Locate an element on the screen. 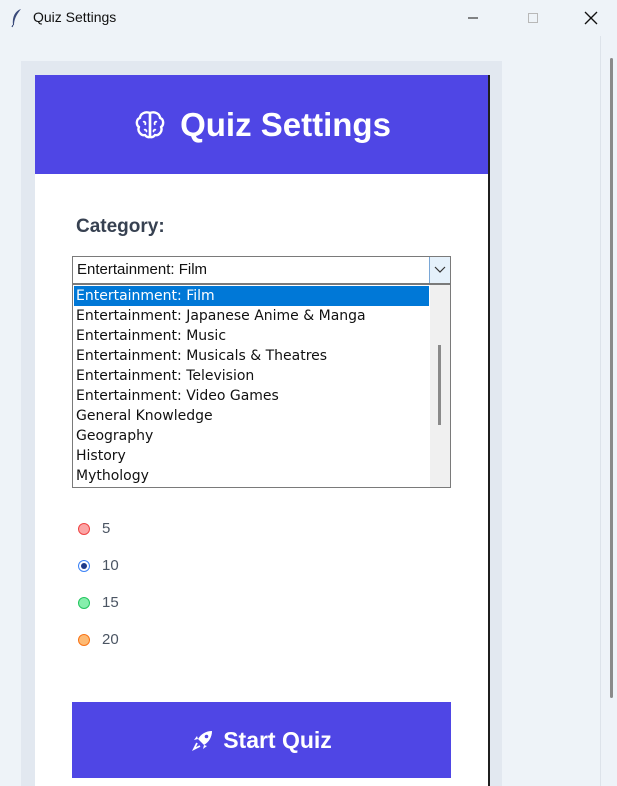 The image size is (617, 786). start-quiz-button: Start Quiz is located at coordinates (261, 740).